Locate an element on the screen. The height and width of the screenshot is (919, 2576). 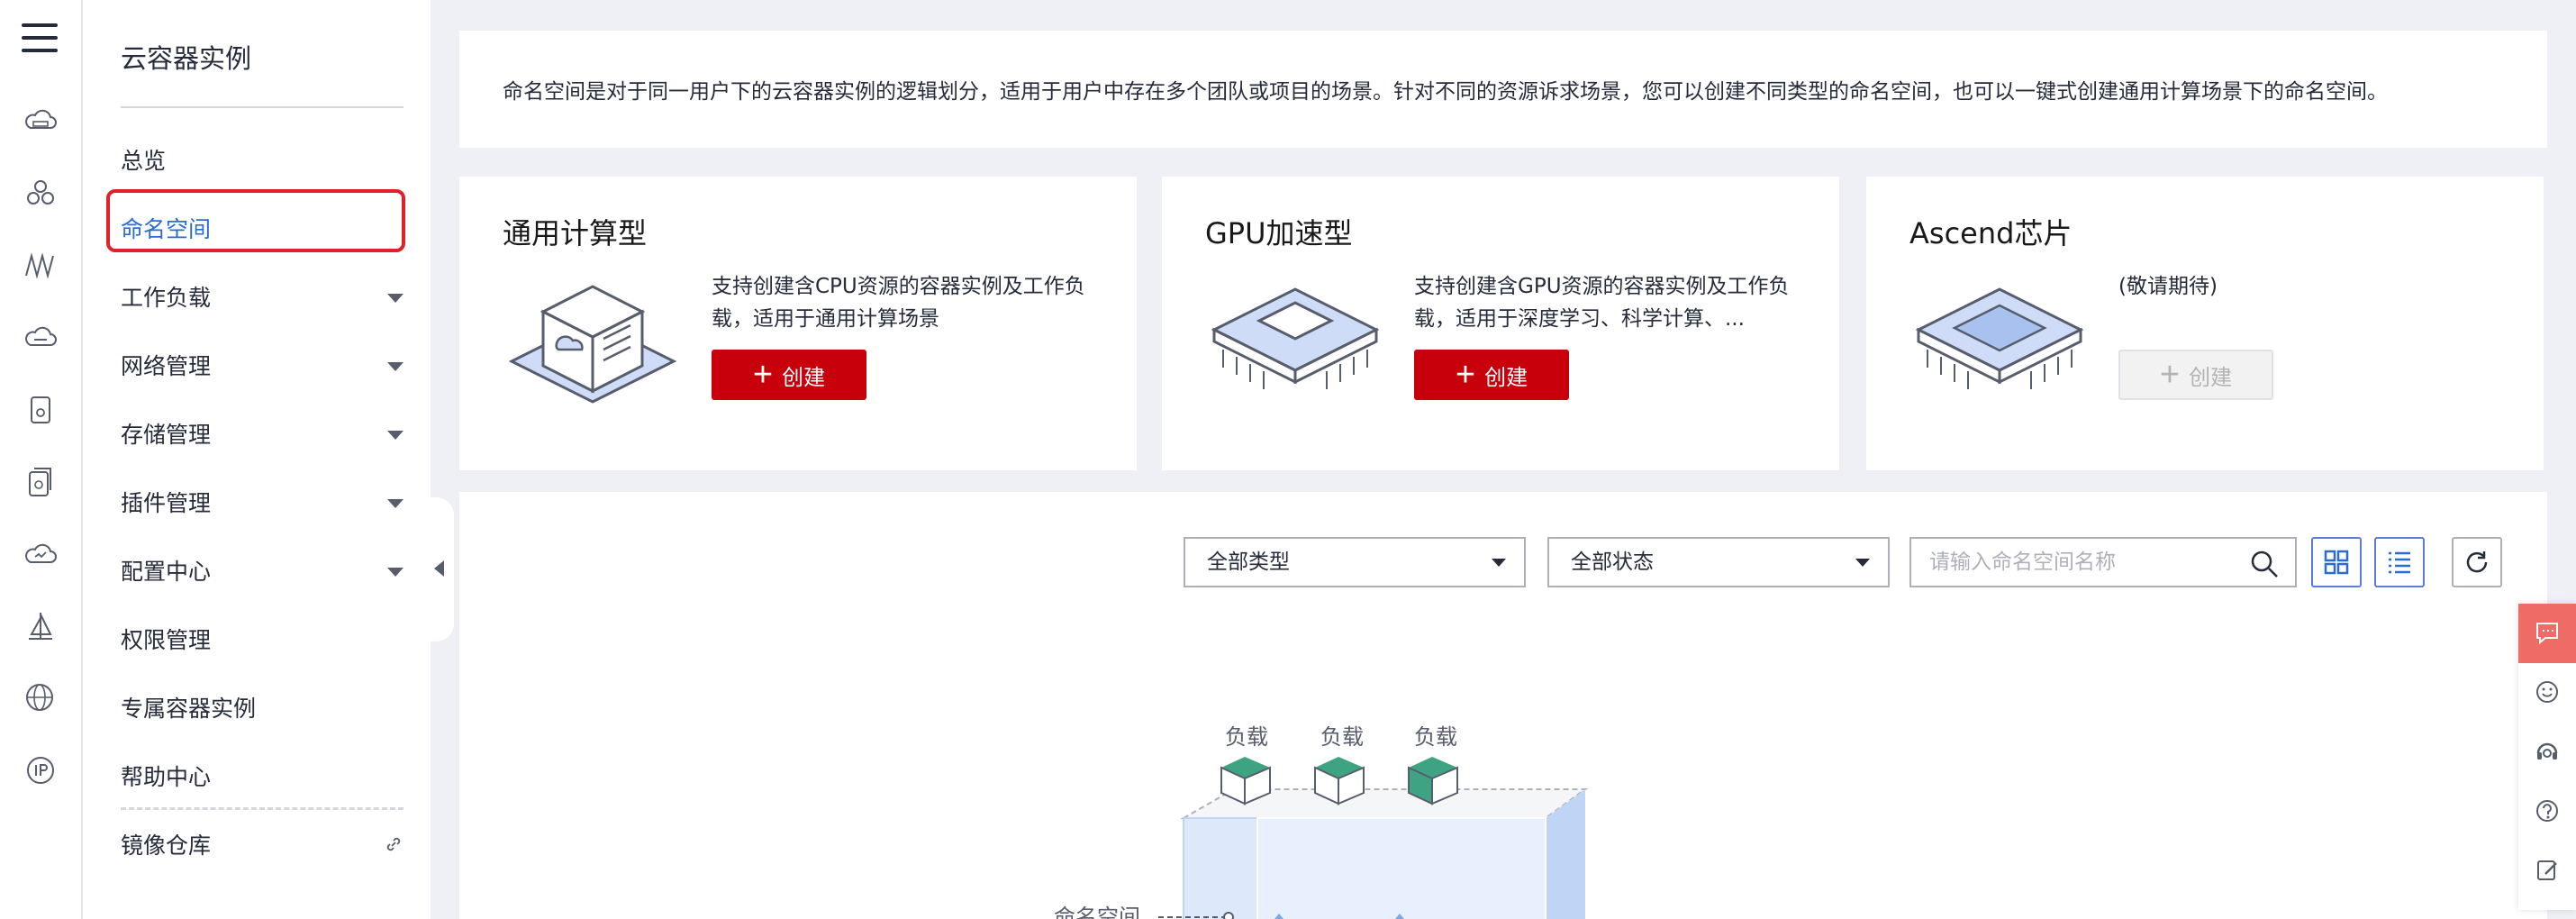
grid-view-button is located at coordinates (2337, 562).